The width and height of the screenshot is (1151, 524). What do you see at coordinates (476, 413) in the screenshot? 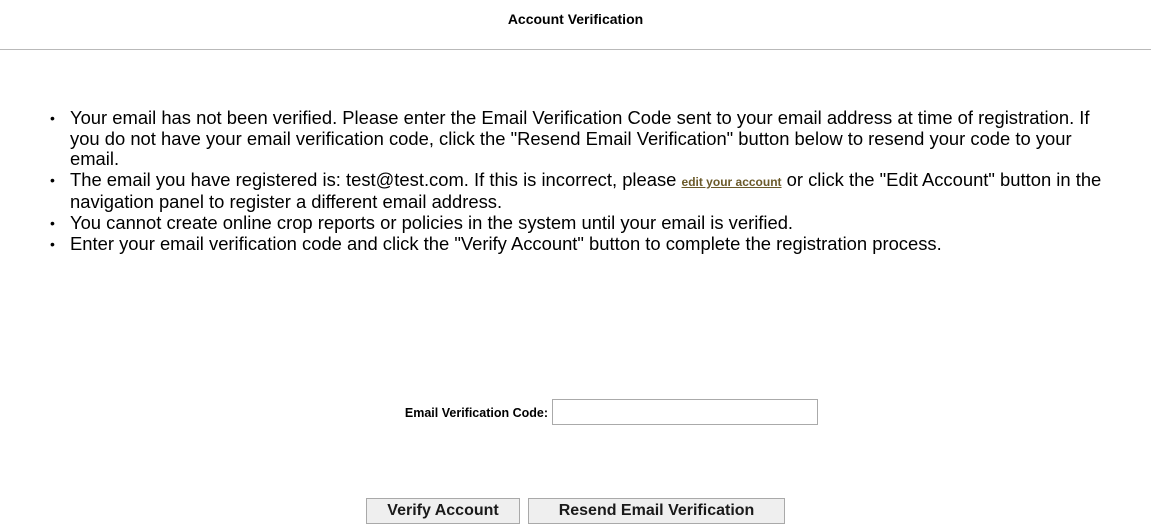
I see `verification-code-label: Email Verification Code:` at bounding box center [476, 413].